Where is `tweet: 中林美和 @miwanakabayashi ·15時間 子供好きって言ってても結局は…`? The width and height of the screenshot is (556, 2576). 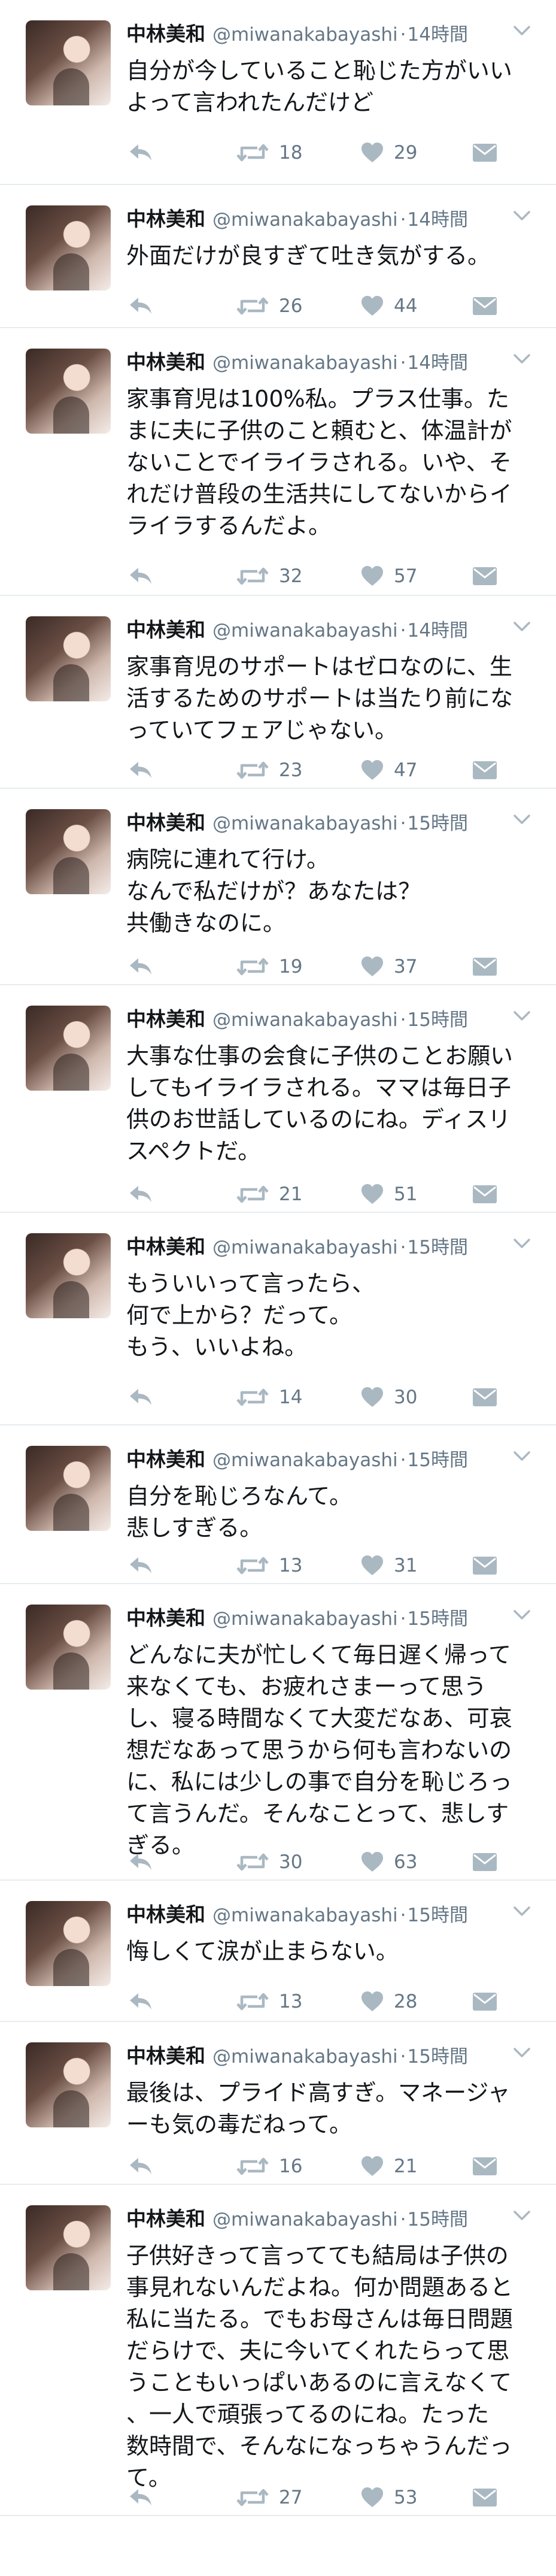 tweet: 中林美和 @miwanakabayashi ·15時間 子供好きって言ってても結局は… is located at coordinates (278, 2350).